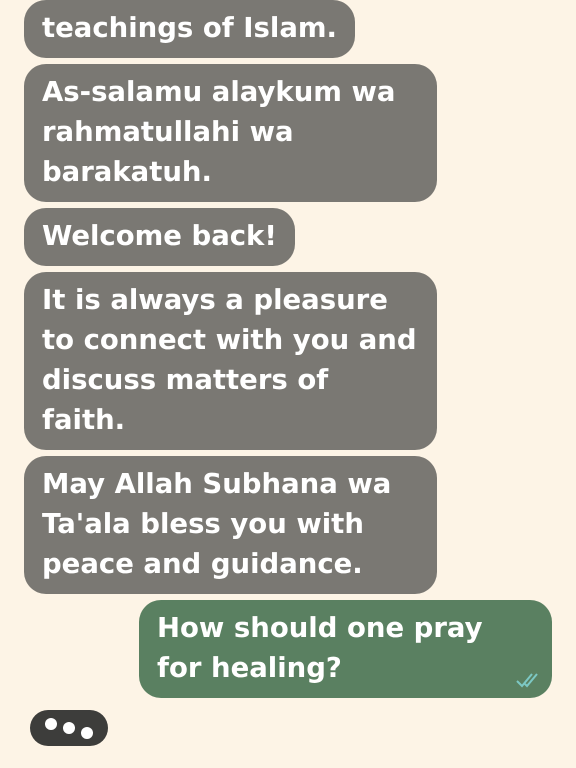 Image resolution: width=576 pixels, height=768 pixels. What do you see at coordinates (189, 29) in the screenshot?
I see `message-bubble: teachings of Islam.` at bounding box center [189, 29].